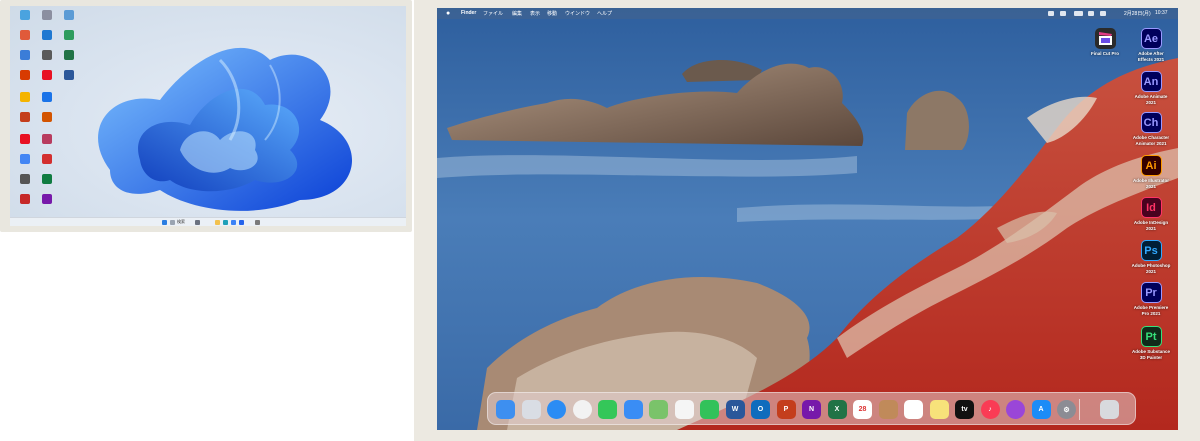 This screenshot has height=441, width=1200. I want to click on desktop-app-substance-painter: Pt Adobe Substance 3D Painter, so click(1149, 343).